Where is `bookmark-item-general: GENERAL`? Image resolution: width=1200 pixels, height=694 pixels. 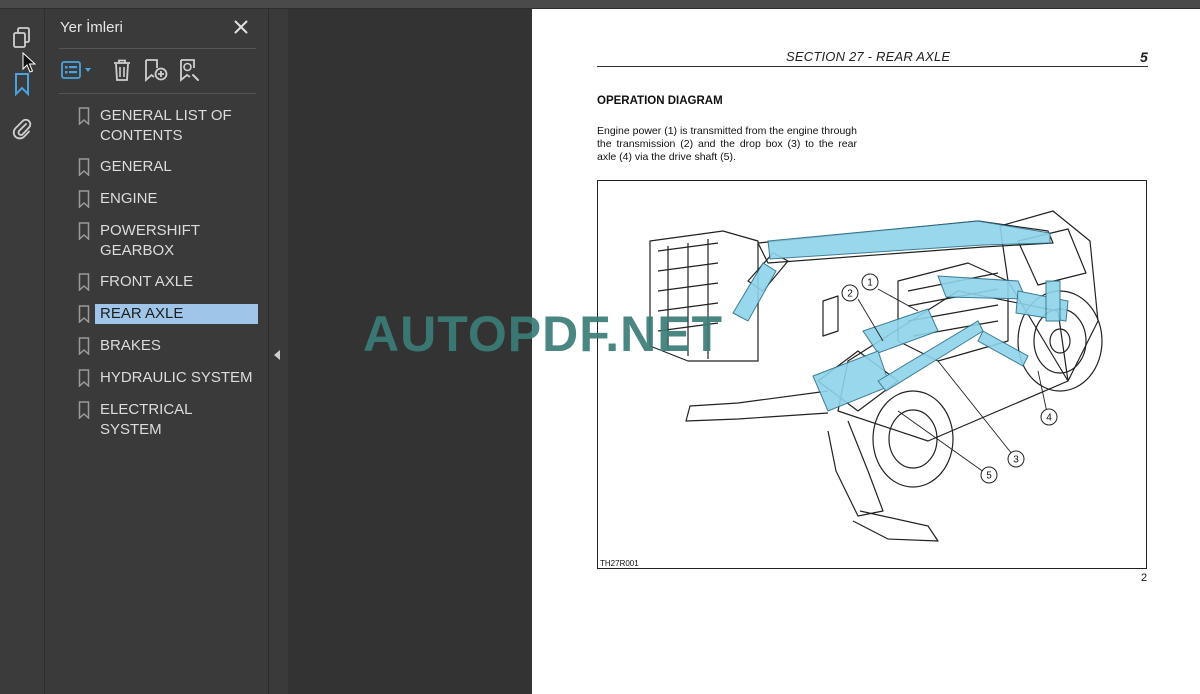 bookmark-item-general: GENERAL is located at coordinates (169, 167).